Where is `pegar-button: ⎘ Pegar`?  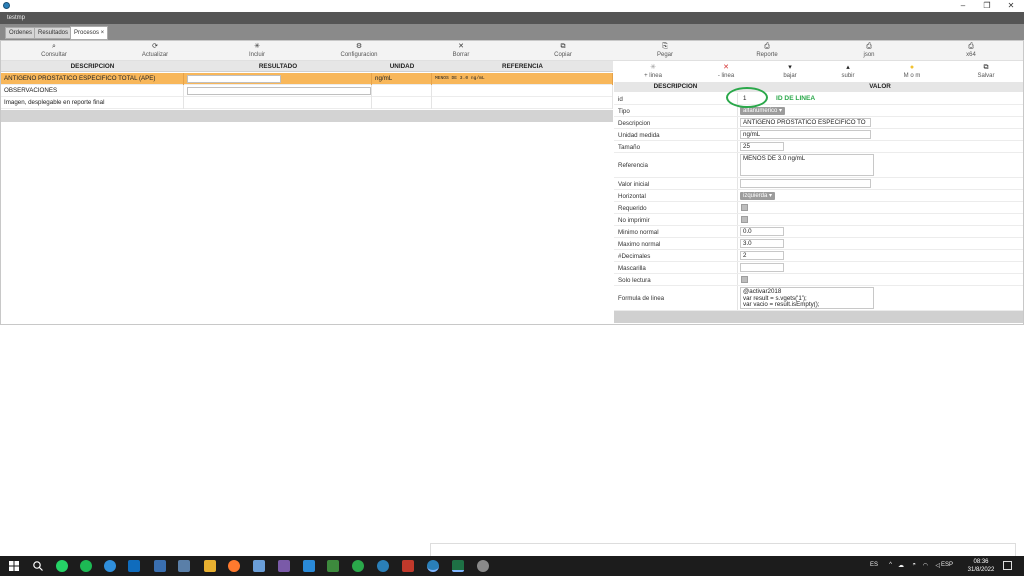 pegar-button: ⎘ Pegar is located at coordinates (665, 51).